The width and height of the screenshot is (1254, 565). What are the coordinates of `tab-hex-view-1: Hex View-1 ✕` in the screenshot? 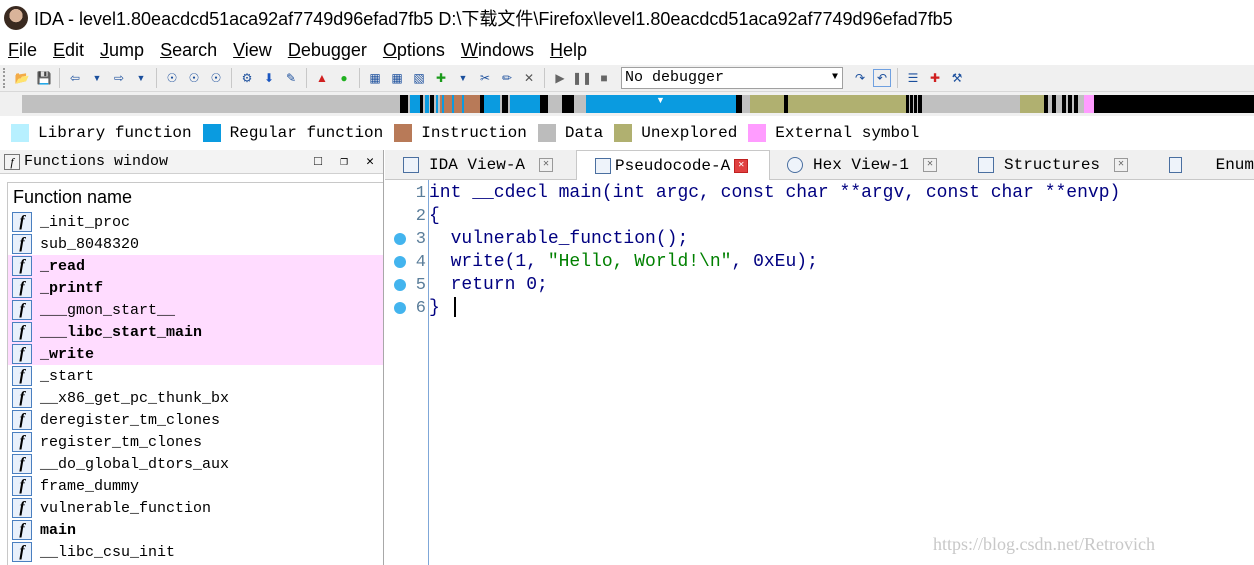 It's located at (865, 165).